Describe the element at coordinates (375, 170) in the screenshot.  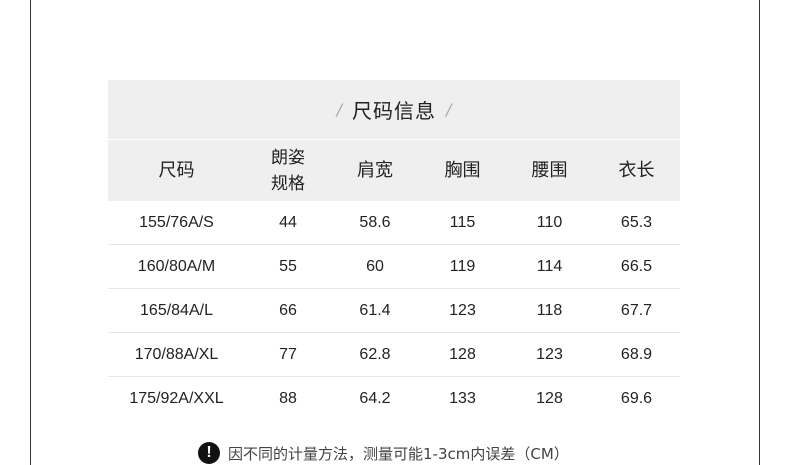
I see `header-shoulder: 肩宽` at that location.